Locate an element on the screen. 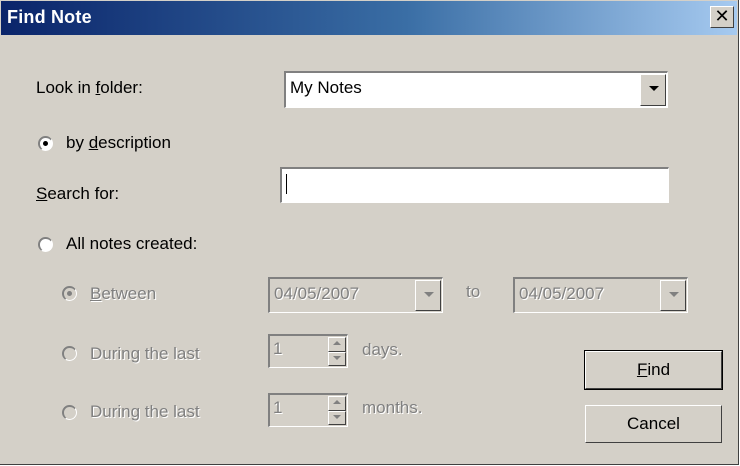 The width and height of the screenshot is (740, 466). search-input is located at coordinates (474, 185).